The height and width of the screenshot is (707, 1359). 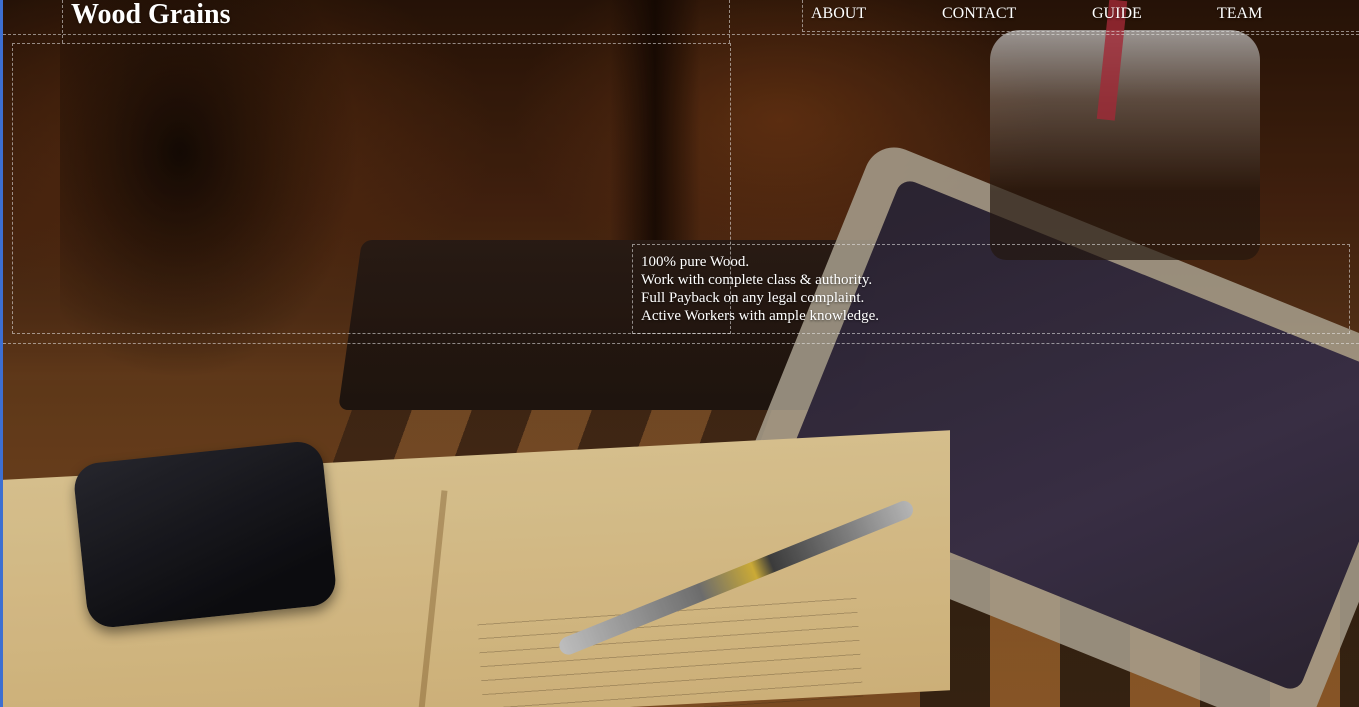 What do you see at coordinates (757, 280) in the screenshot?
I see `feature-item: Work with complete class & authority.` at bounding box center [757, 280].